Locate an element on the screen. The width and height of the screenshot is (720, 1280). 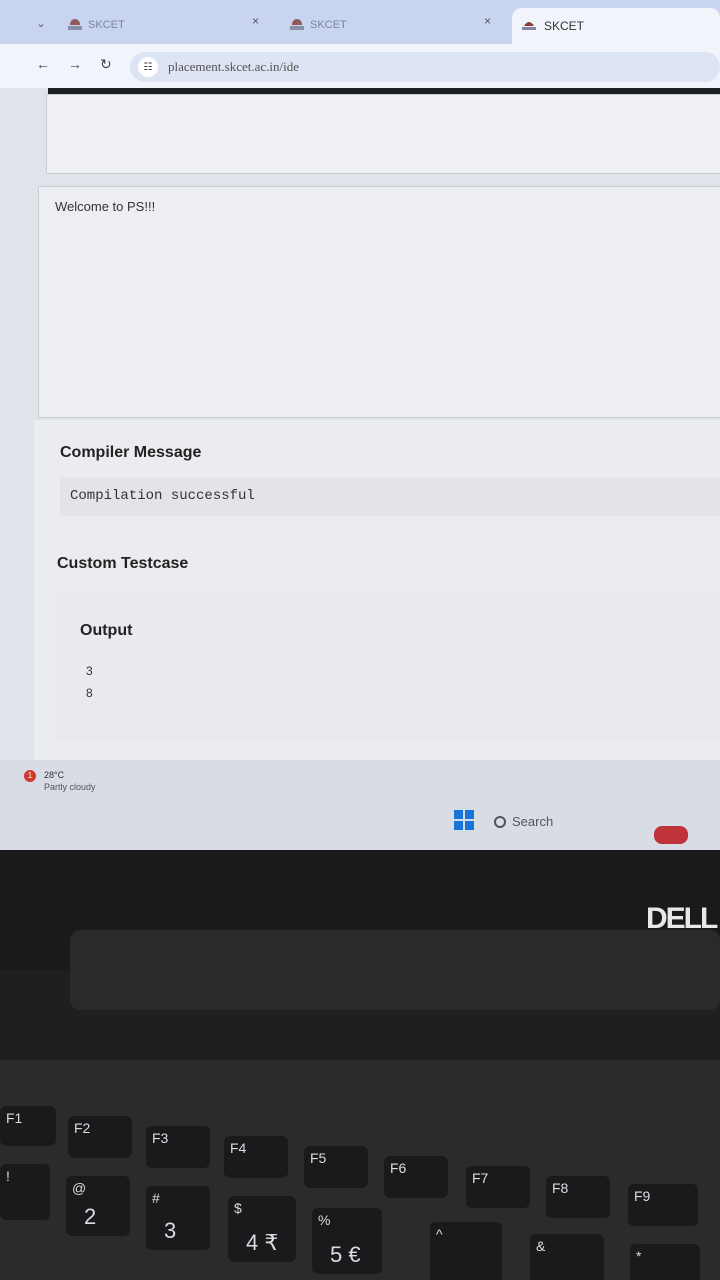
weather-widget: 1 28°C Partly cloudy is located at coordinates (60, 781).